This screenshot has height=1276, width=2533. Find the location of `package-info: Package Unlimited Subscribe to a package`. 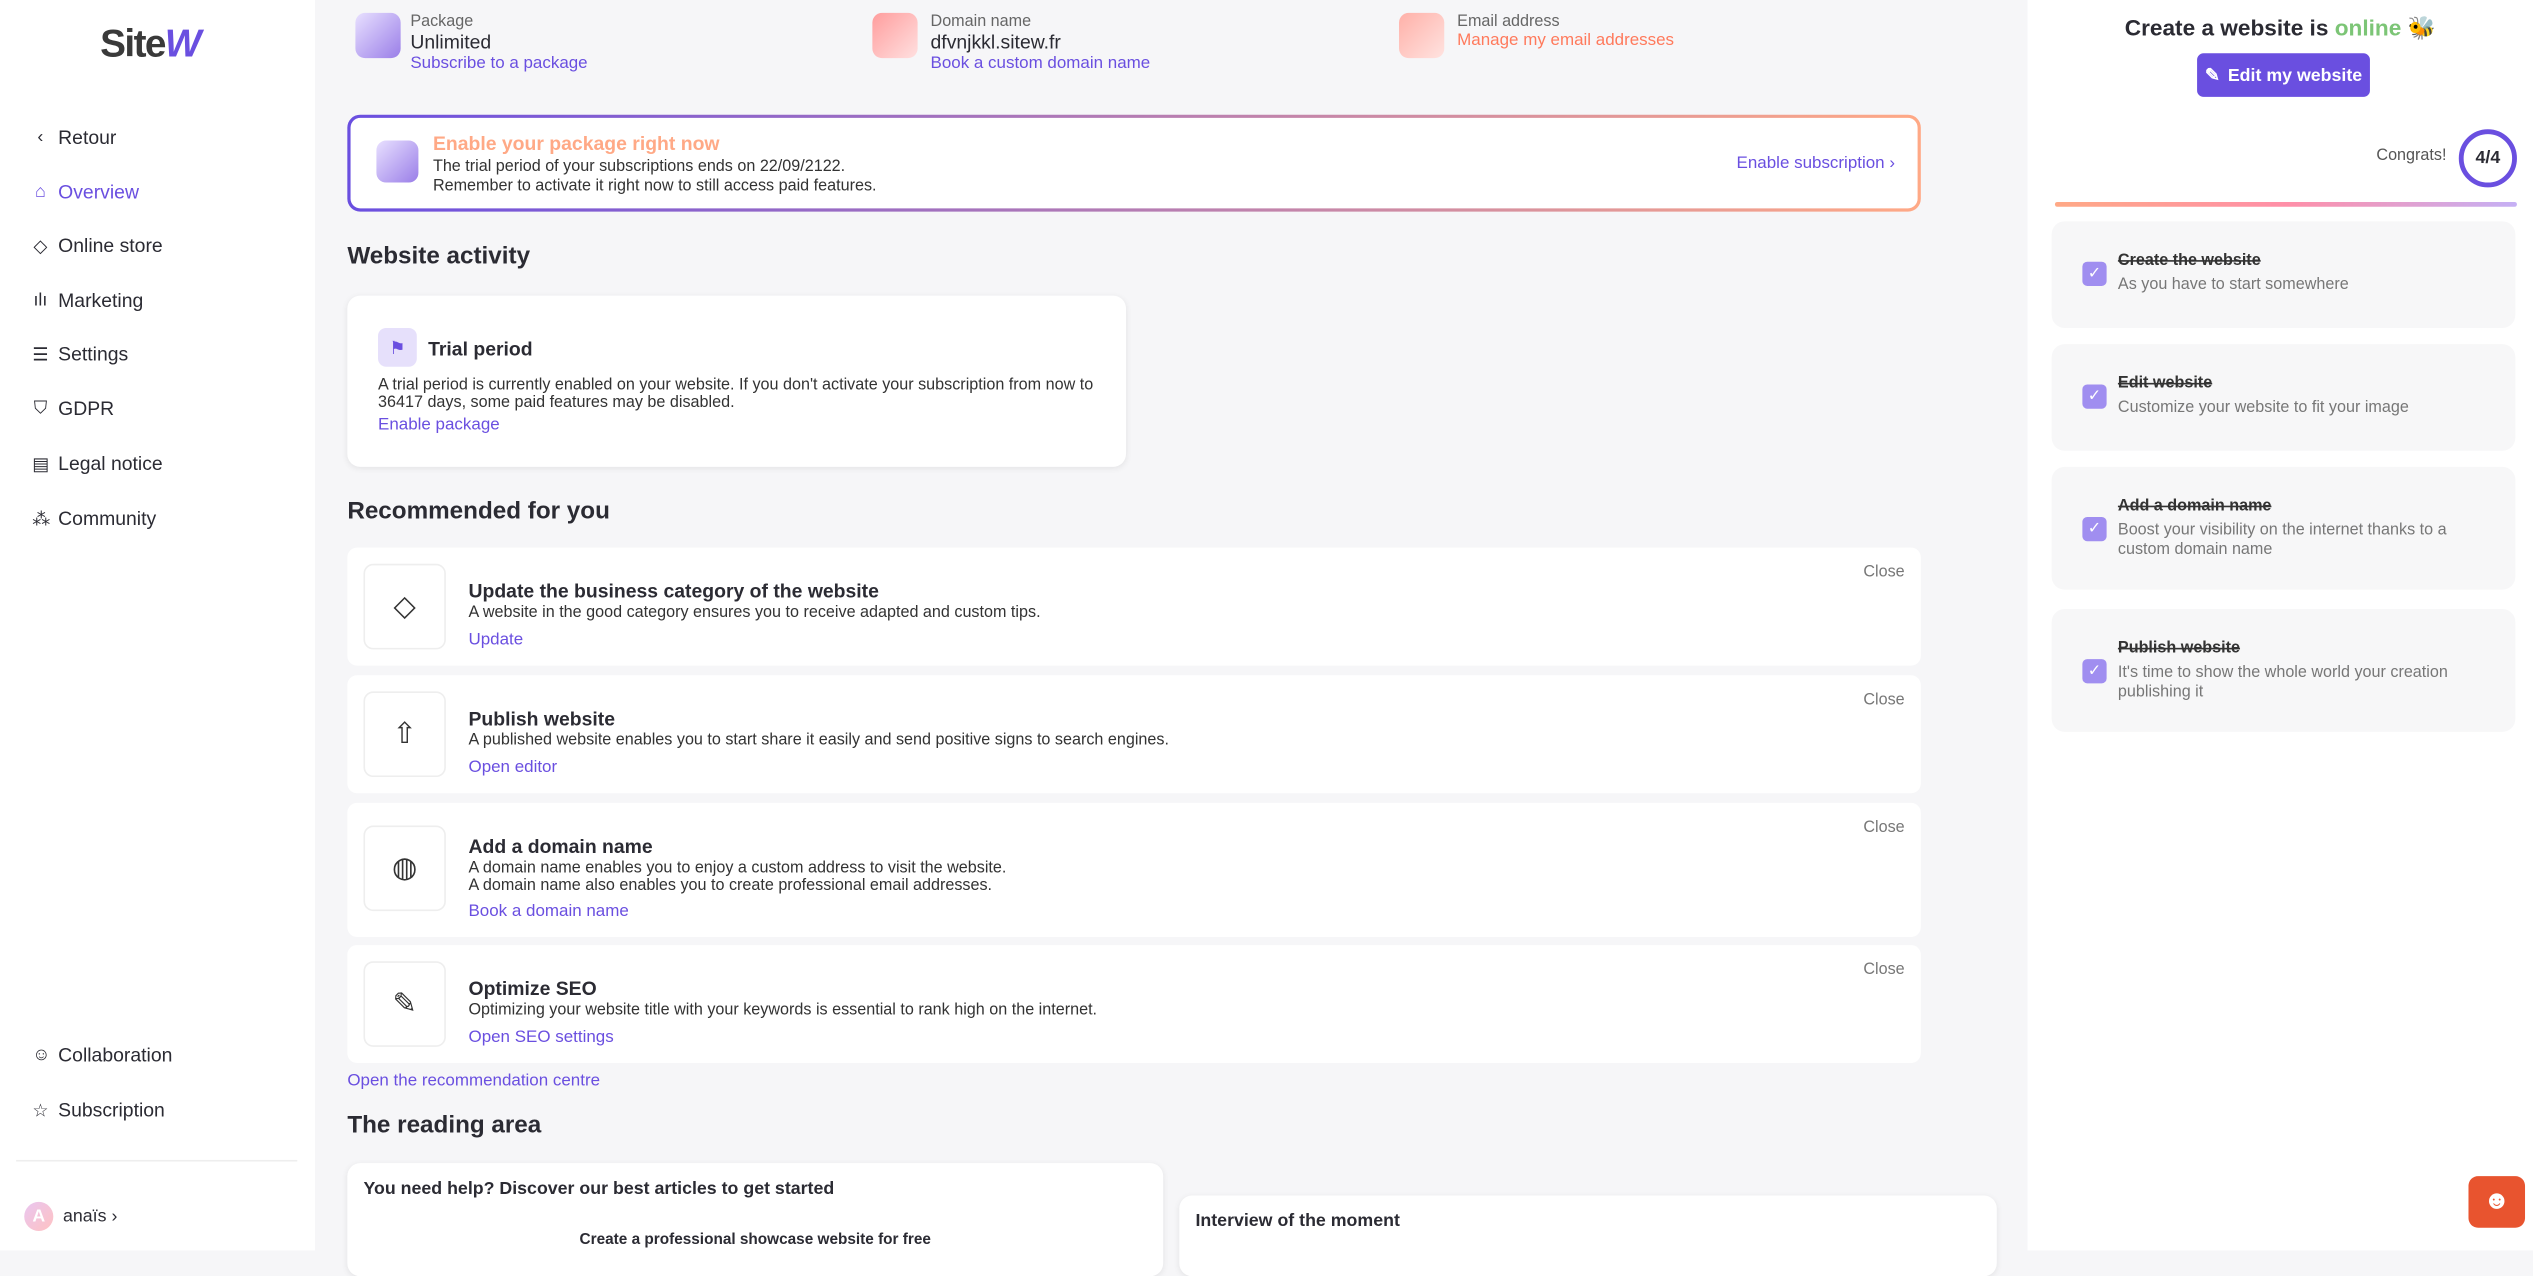

package-info: Package Unlimited Subscribe to a package is located at coordinates (471, 42).